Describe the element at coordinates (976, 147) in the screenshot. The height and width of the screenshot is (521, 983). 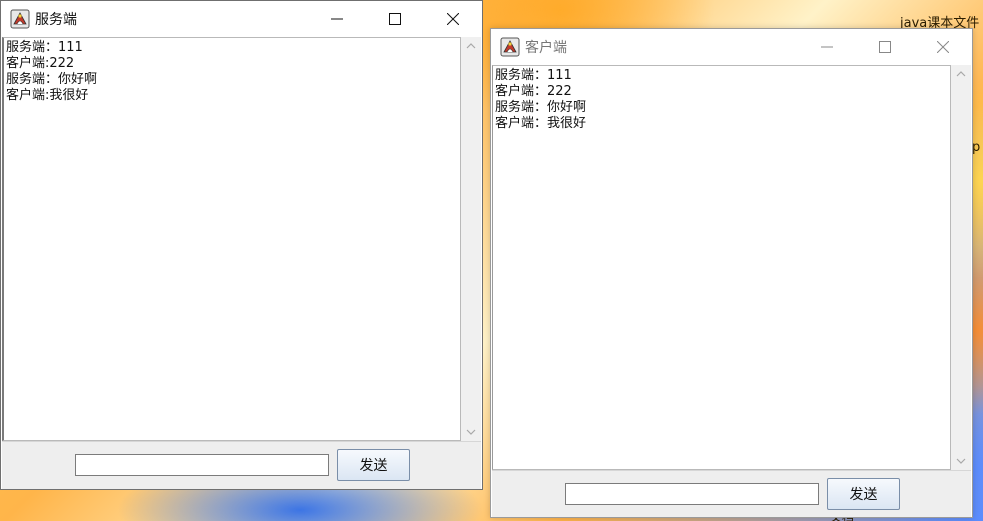
I see `desktop-label-fragment-2: p` at that location.